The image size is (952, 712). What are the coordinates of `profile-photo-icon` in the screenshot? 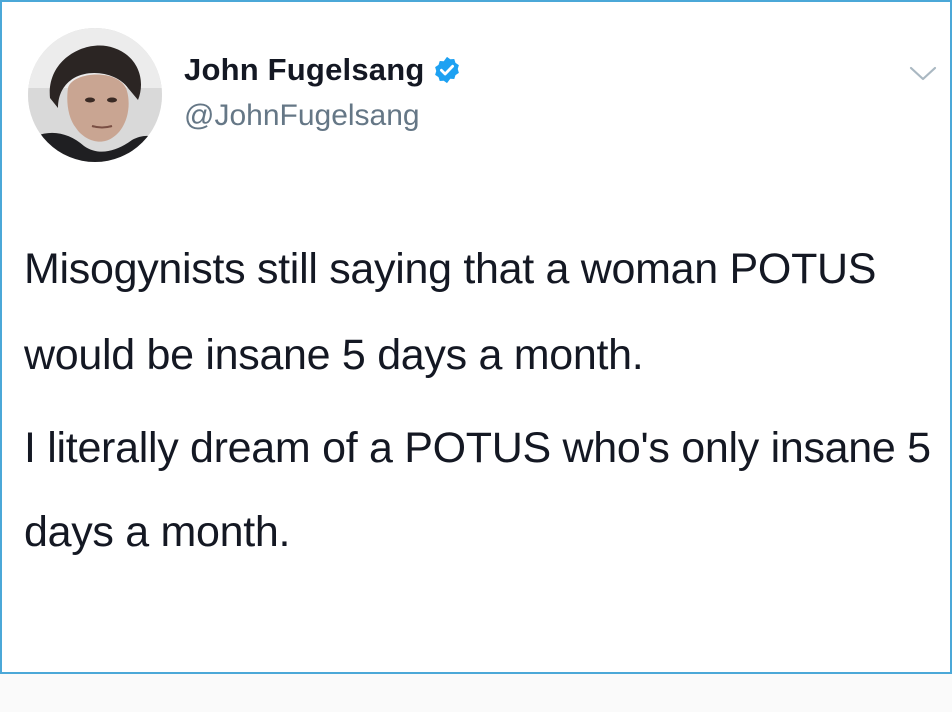 It's located at (95, 95).